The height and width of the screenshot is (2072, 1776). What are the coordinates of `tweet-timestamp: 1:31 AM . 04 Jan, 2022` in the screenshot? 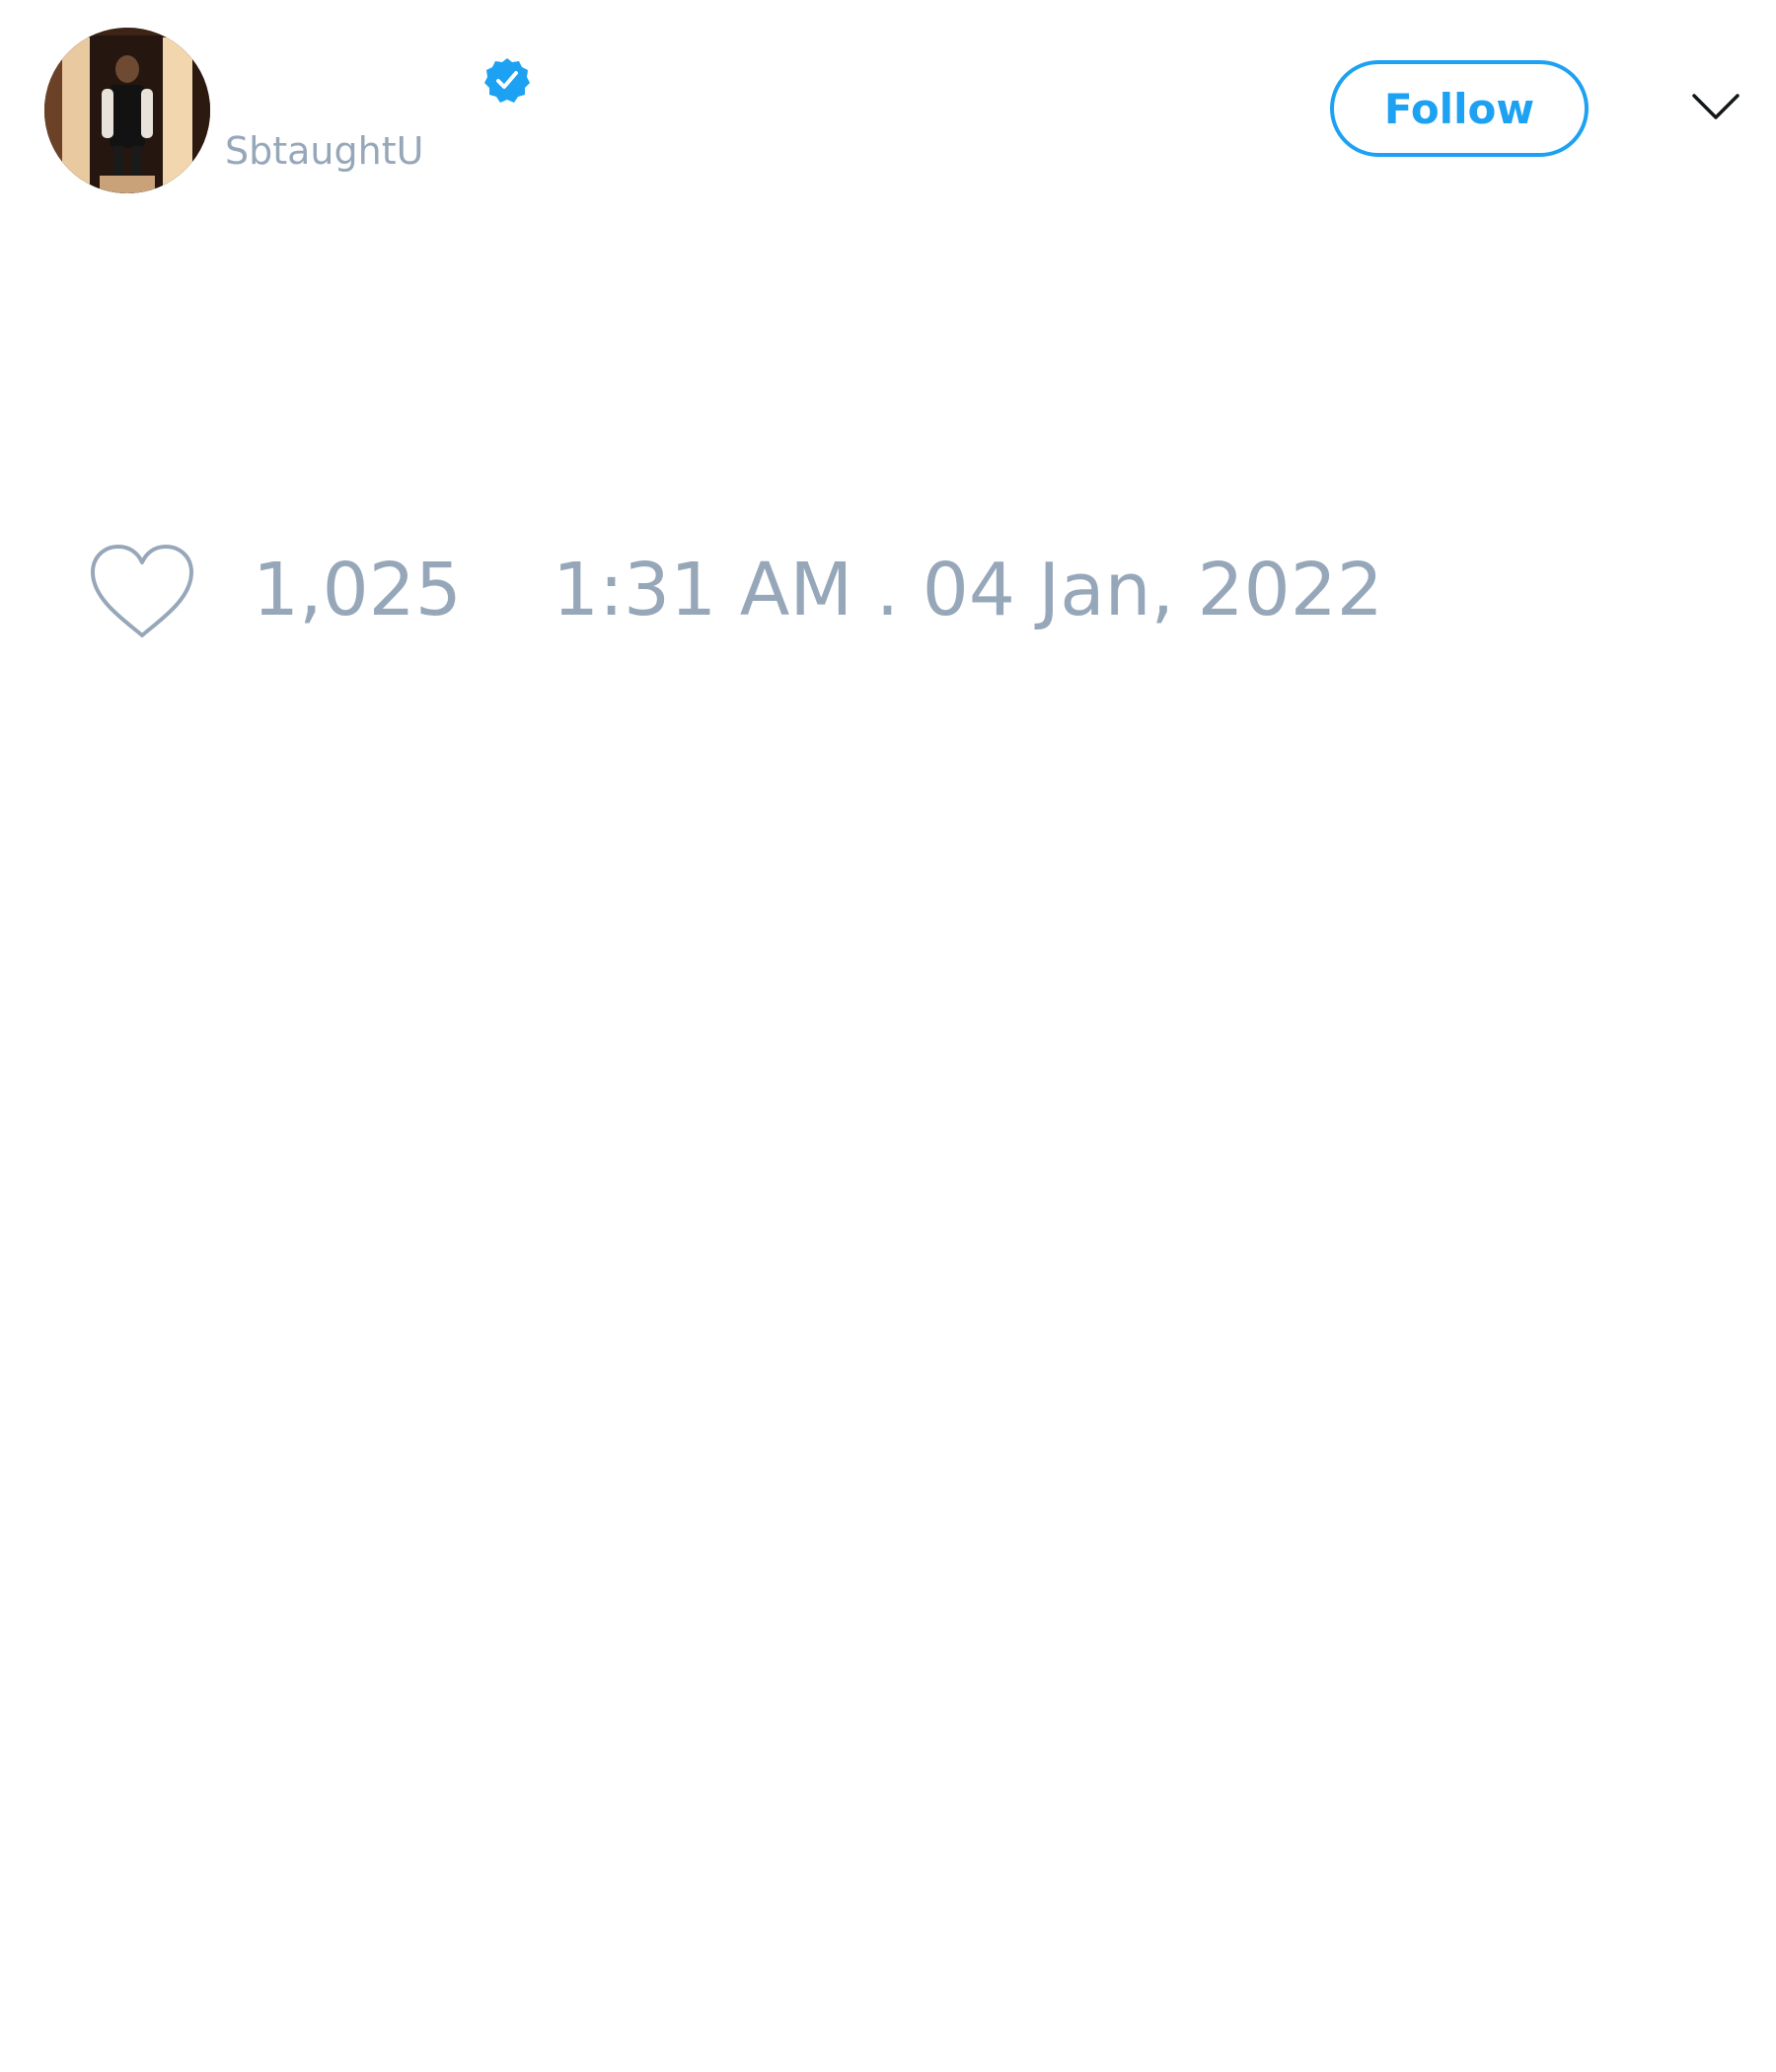 It's located at (968, 590).